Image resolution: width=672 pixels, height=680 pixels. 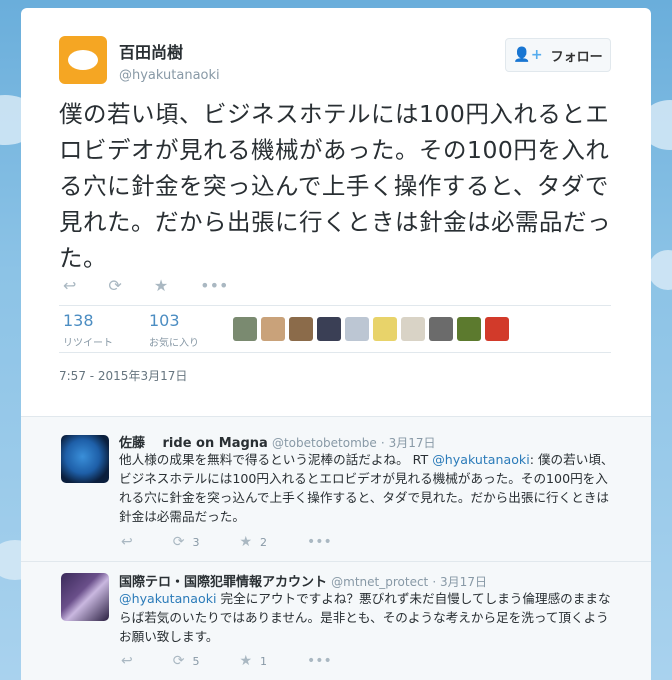 What do you see at coordinates (161, 285) in the screenshot?
I see `star-icon: ★` at bounding box center [161, 285].